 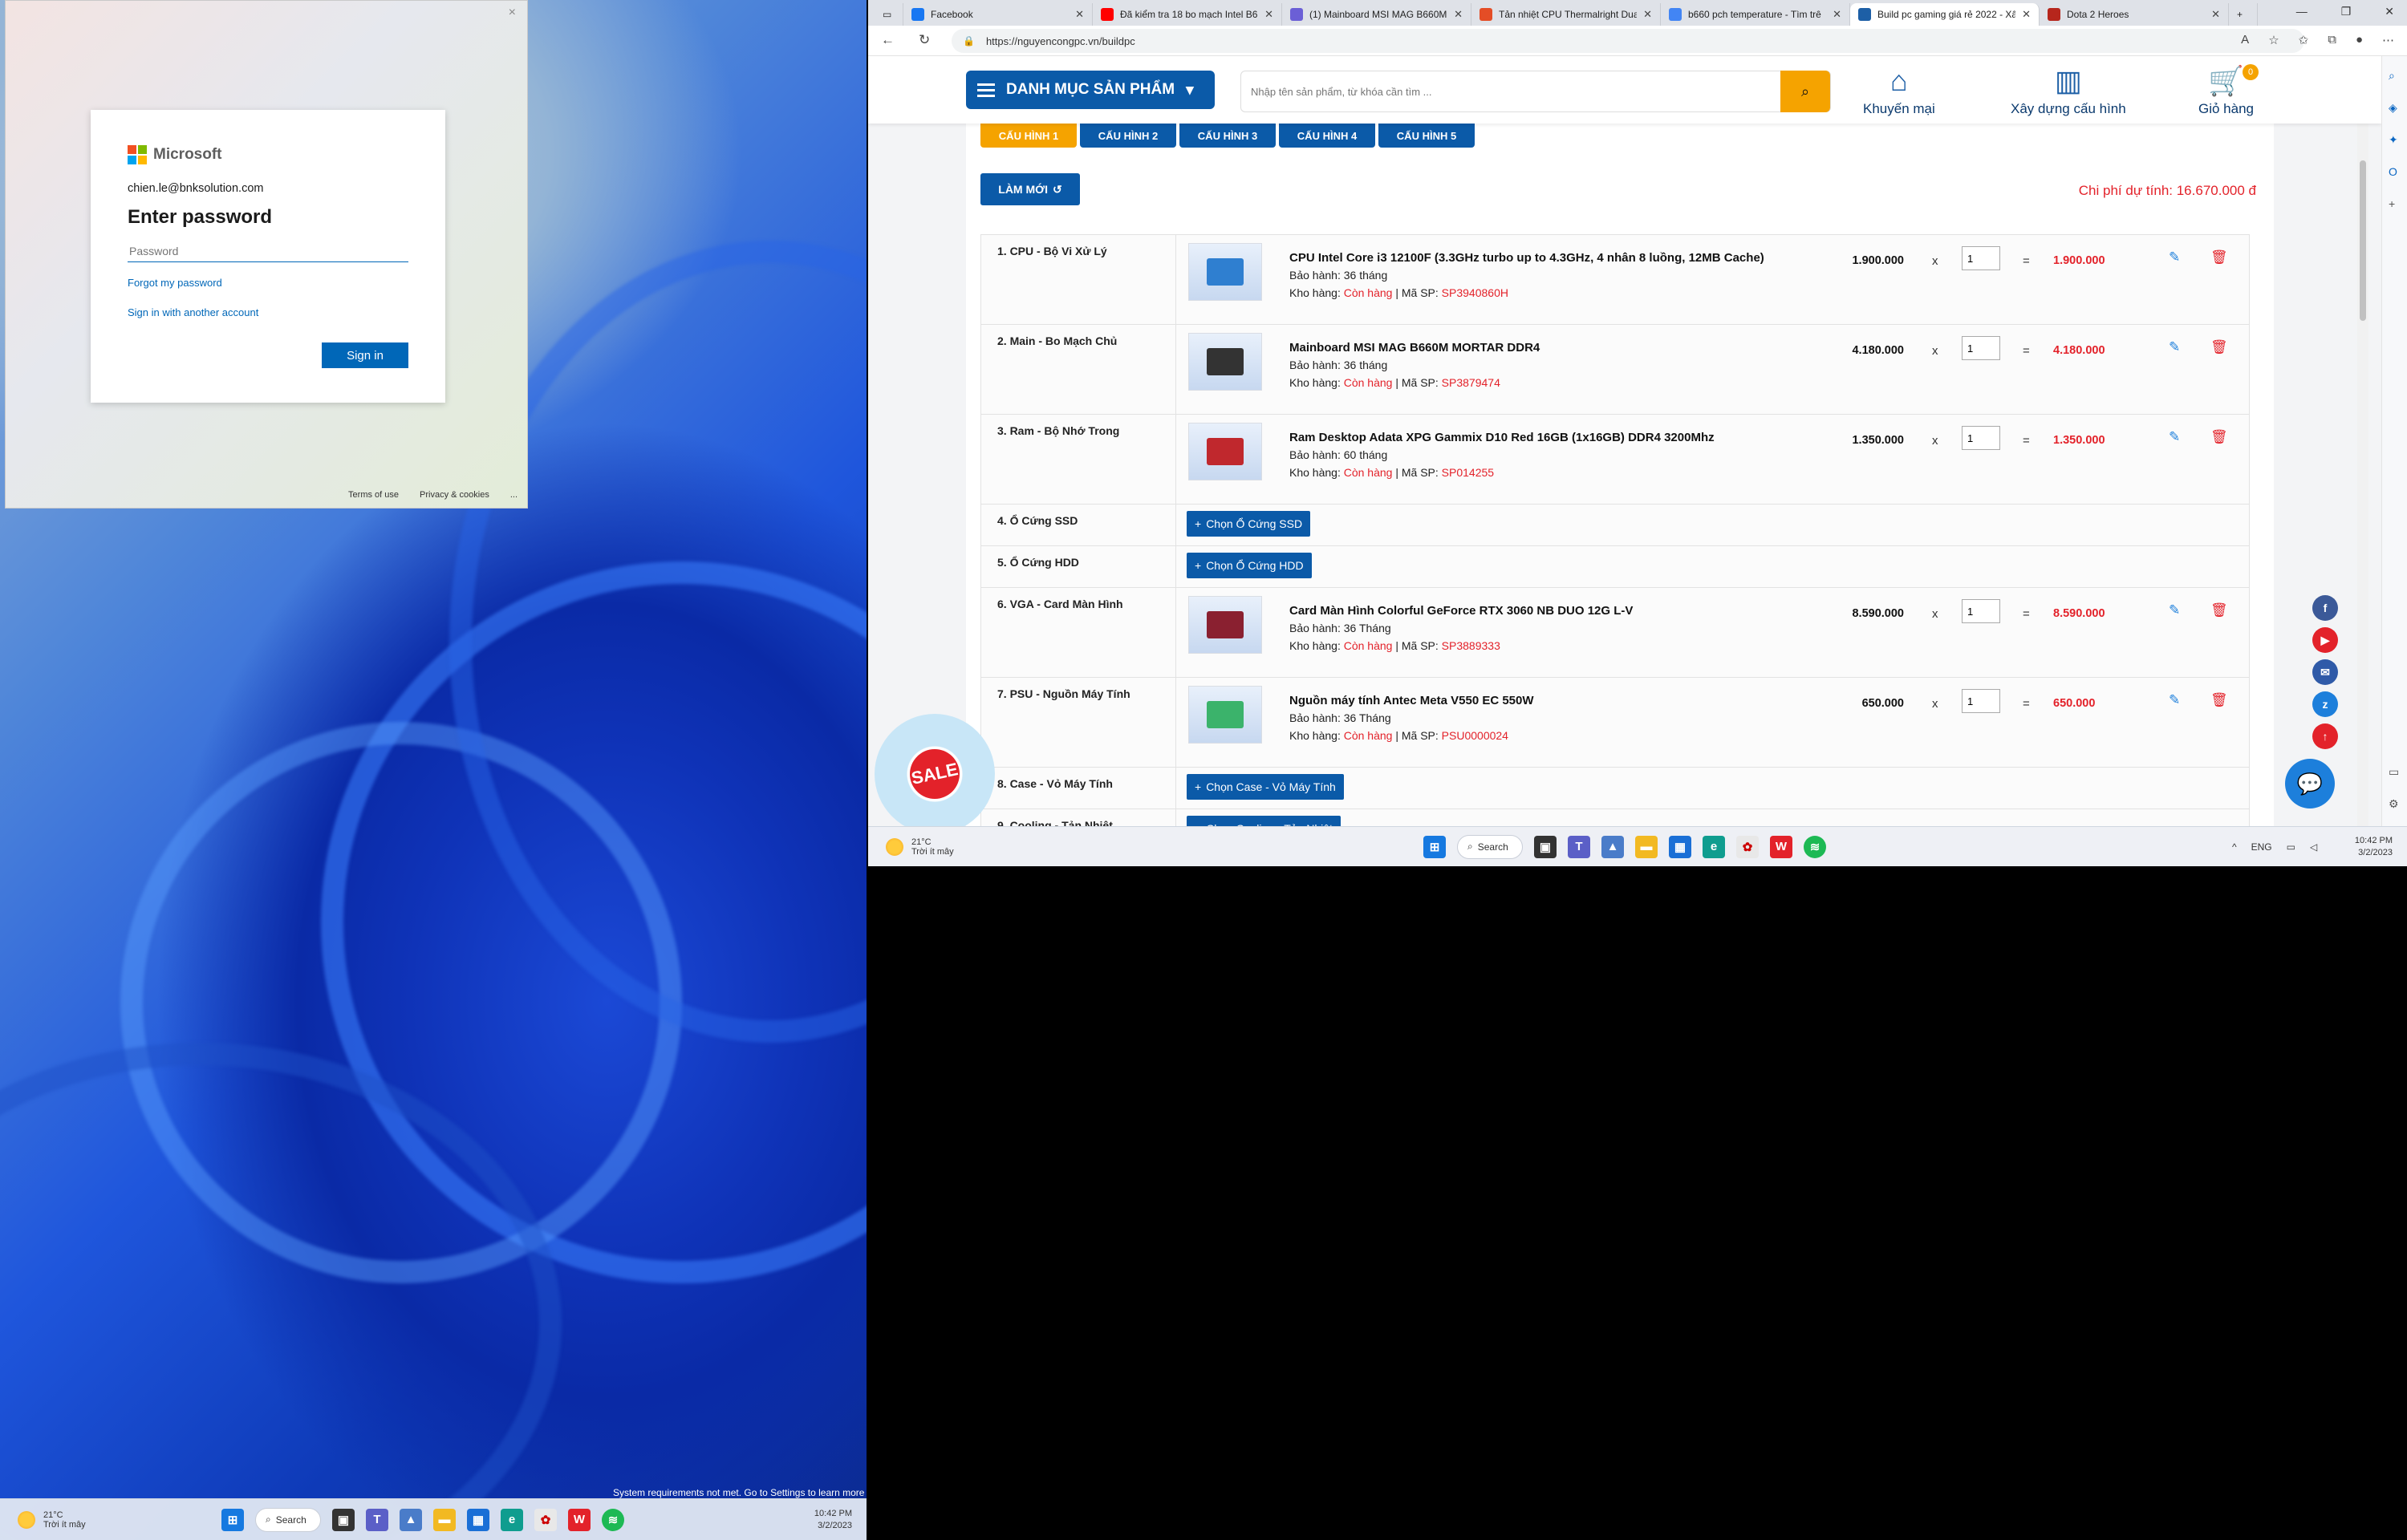 What do you see at coordinates (2395, 803) in the screenshot?
I see `settings-icon: ⚙` at bounding box center [2395, 803].